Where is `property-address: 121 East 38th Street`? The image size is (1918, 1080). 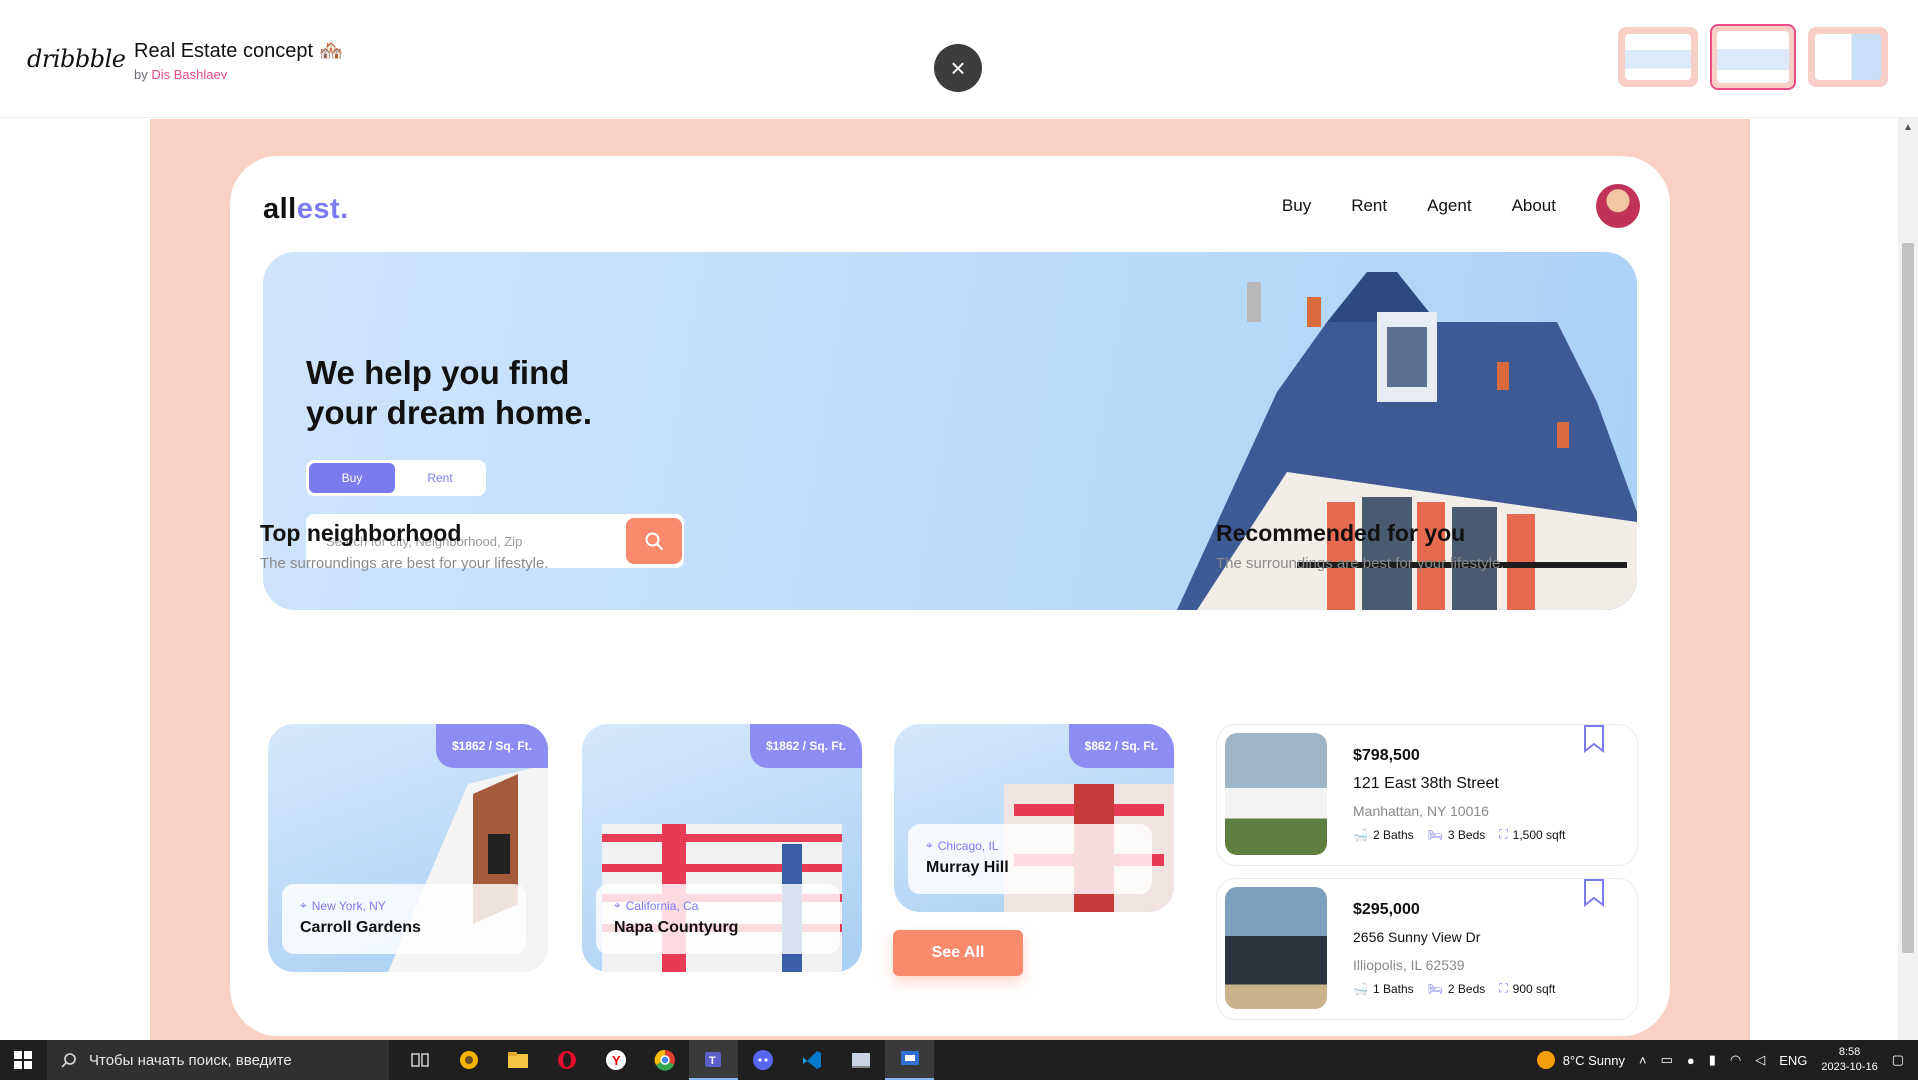
property-address: 121 East 38th Street is located at coordinates (1426, 783).